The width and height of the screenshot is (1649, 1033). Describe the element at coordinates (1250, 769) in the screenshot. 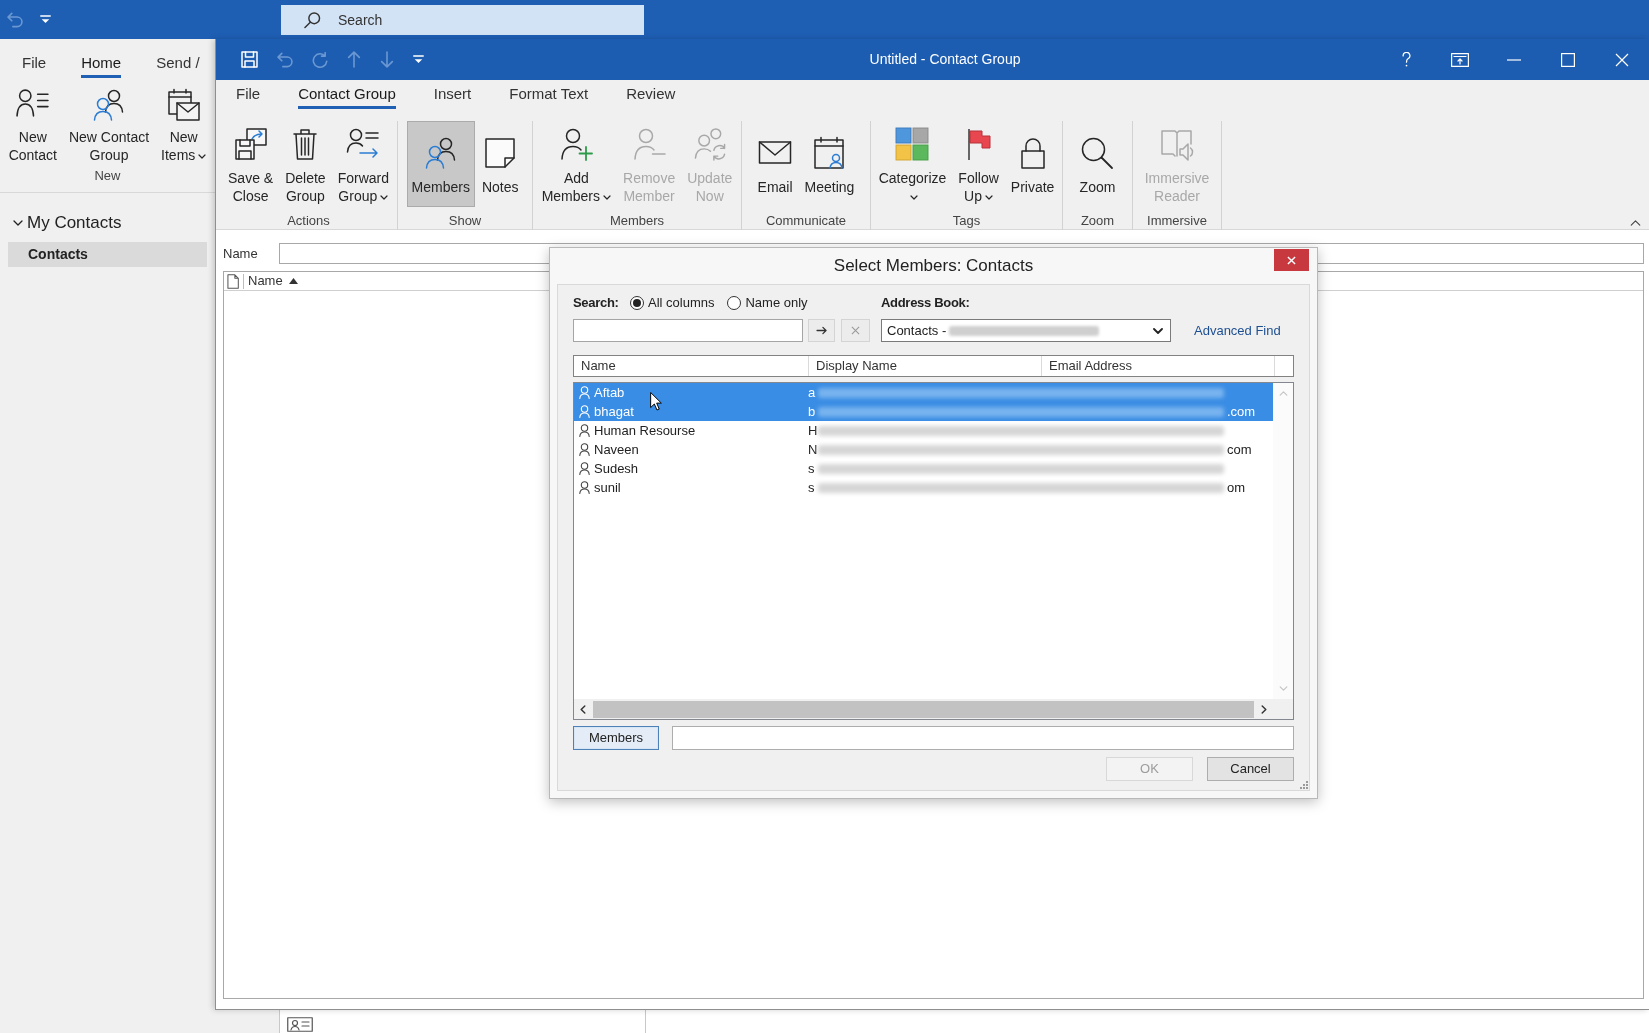

I see `dialog-button: Cancel` at that location.